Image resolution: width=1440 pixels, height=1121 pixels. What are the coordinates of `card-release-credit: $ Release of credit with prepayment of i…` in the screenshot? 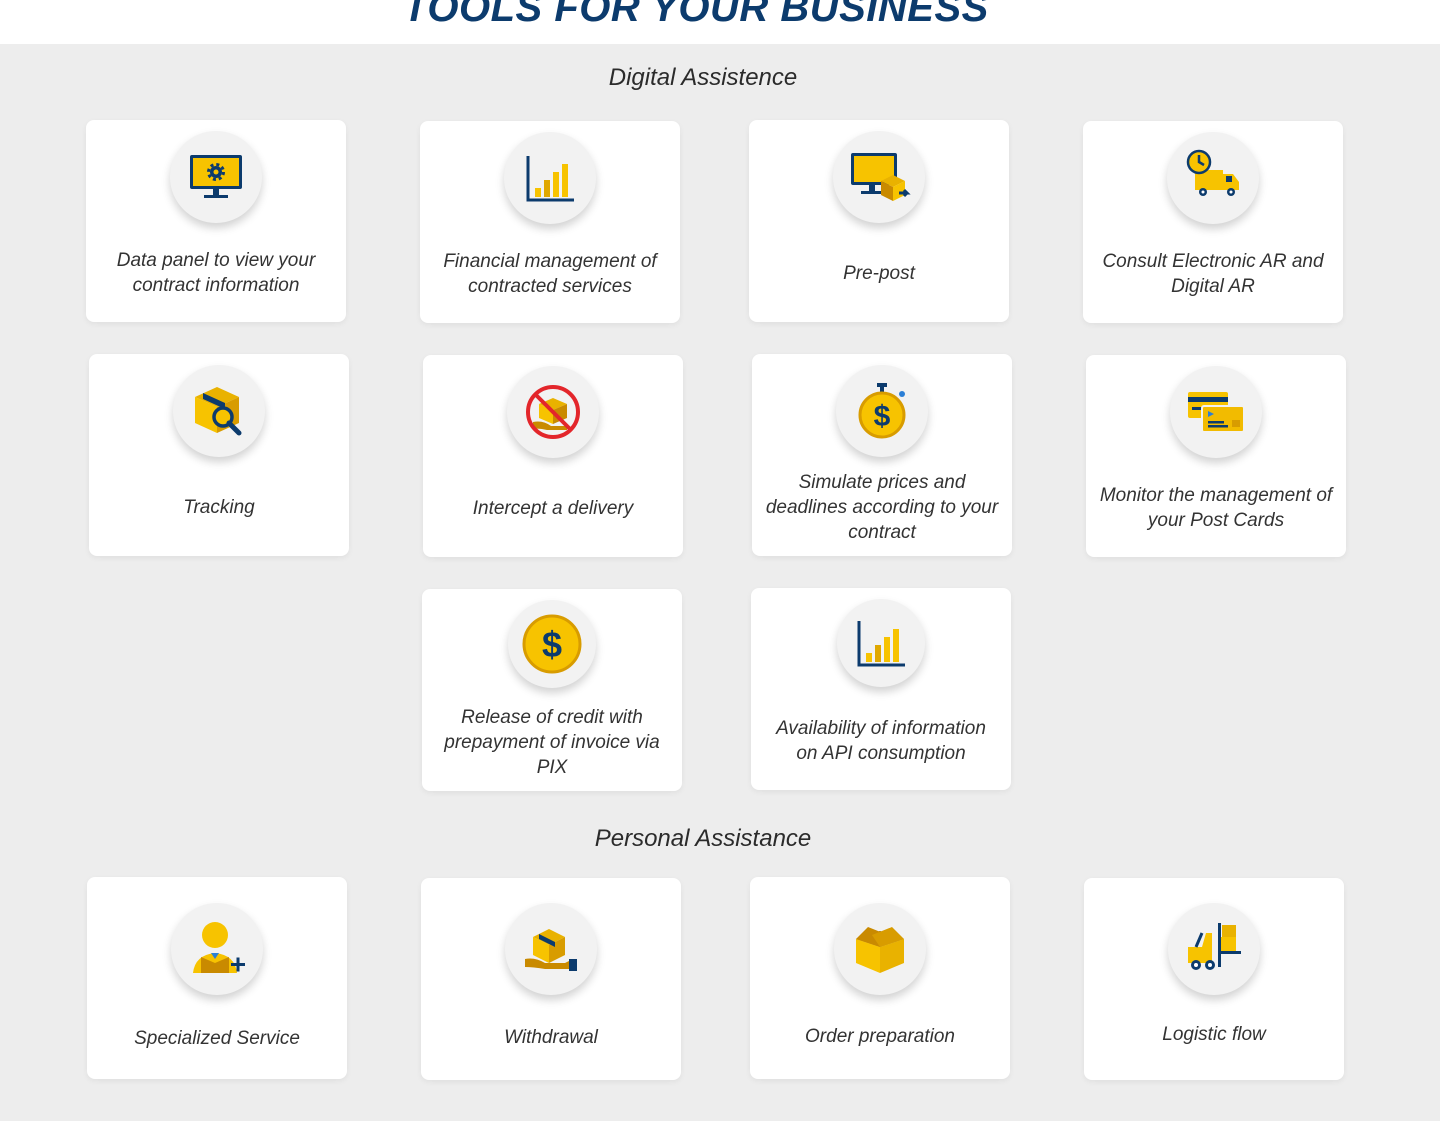 It's located at (552, 690).